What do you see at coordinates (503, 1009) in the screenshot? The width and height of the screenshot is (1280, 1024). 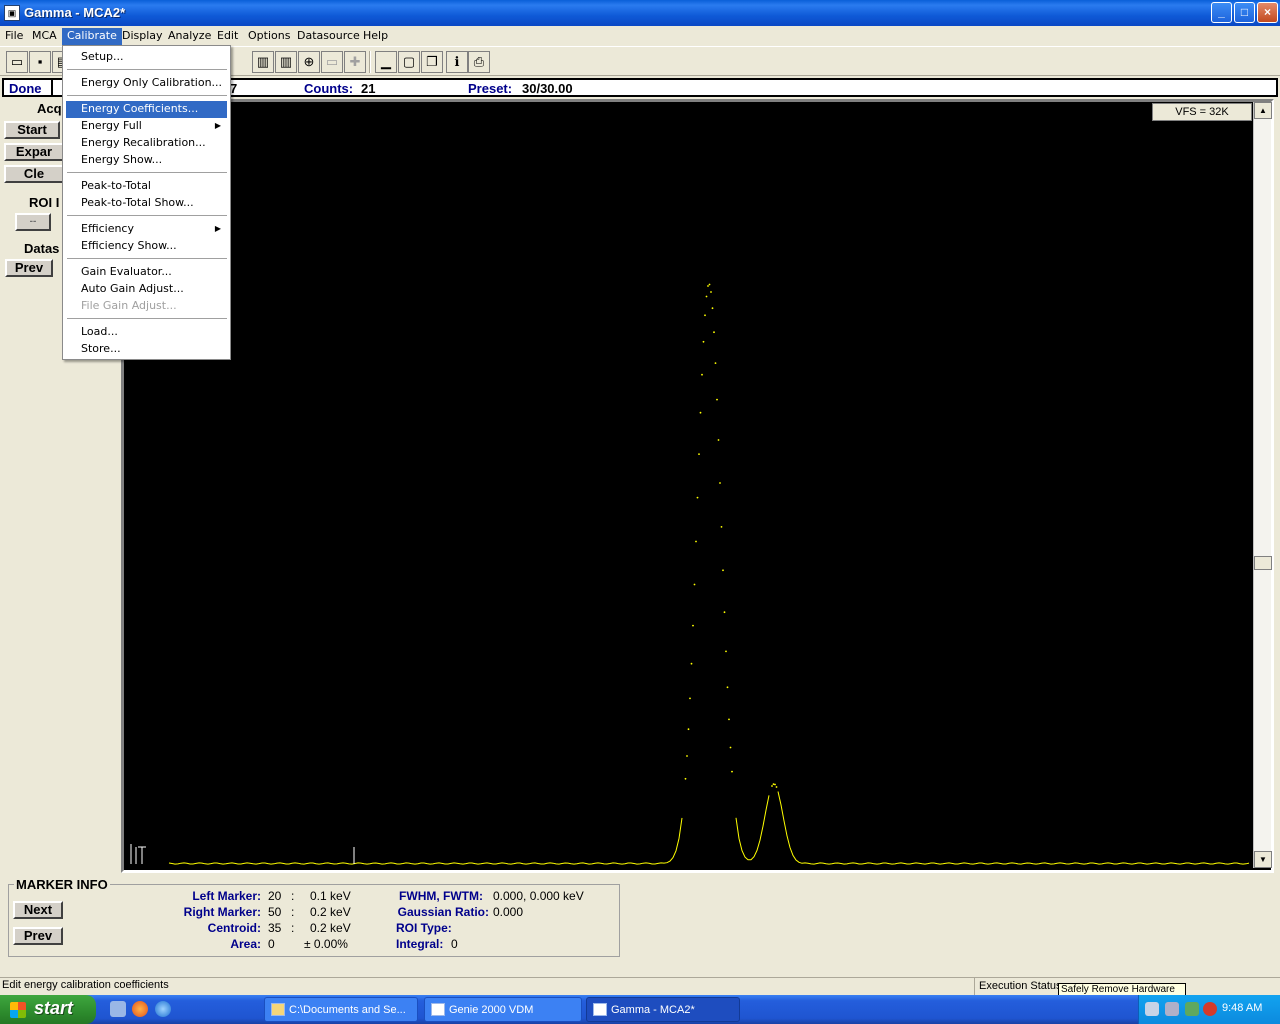 I see `task-genie-vdm: Genie 2000 VDM` at bounding box center [503, 1009].